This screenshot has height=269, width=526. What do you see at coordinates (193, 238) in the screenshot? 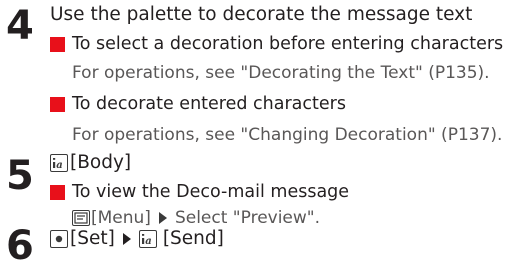
I see `send-key-label: [Send]` at bounding box center [193, 238].